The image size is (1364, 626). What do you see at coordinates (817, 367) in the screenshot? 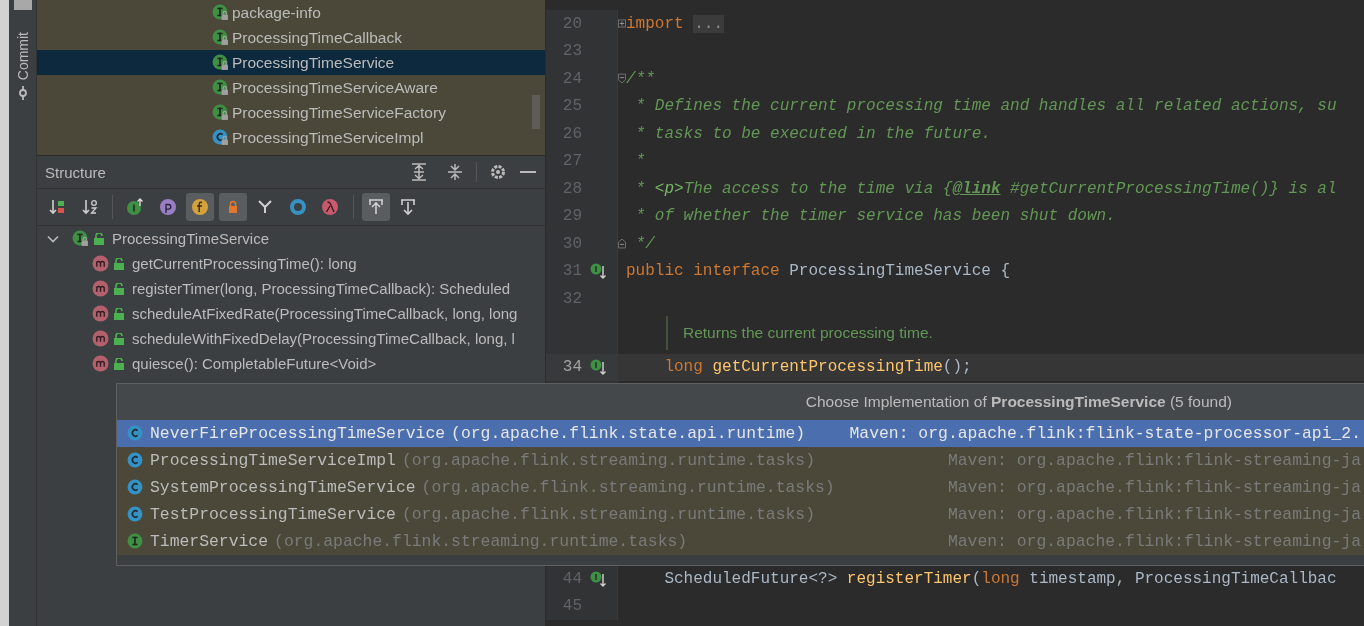
I see `code-line: long getCurrentProcessingTime();` at bounding box center [817, 367].